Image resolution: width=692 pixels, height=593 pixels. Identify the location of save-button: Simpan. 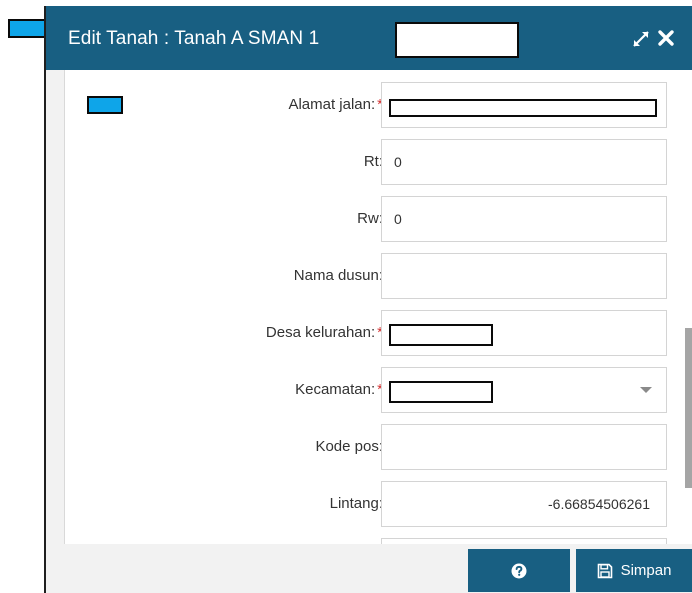
(634, 570).